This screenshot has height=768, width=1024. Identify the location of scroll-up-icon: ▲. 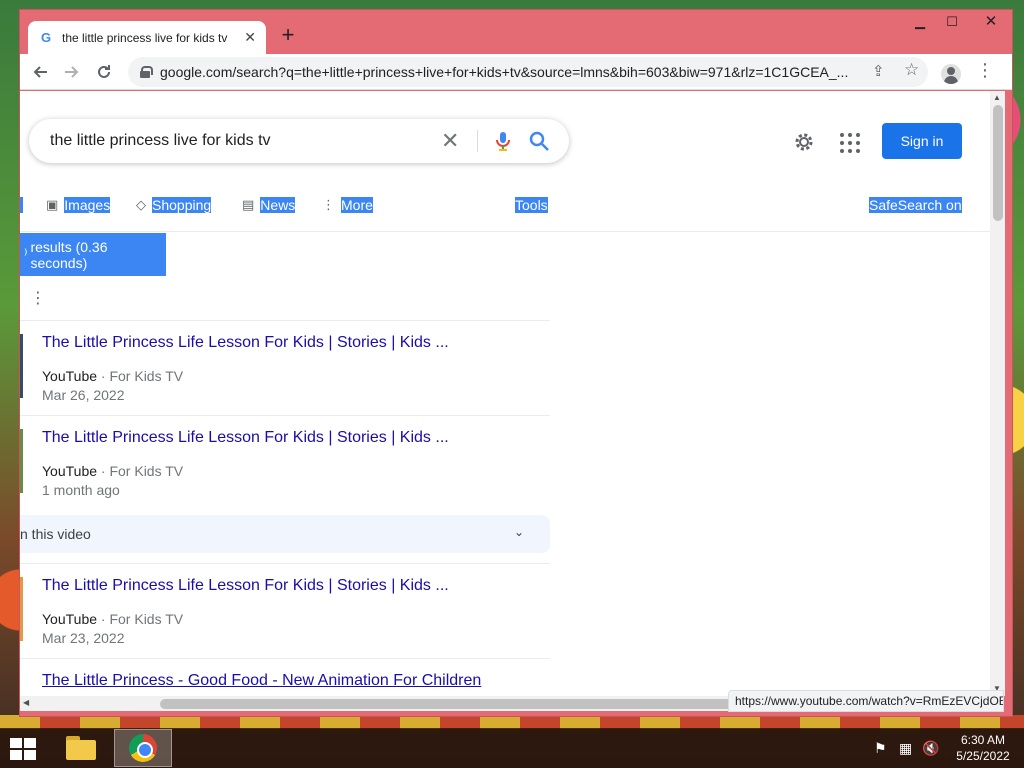
(997, 97).